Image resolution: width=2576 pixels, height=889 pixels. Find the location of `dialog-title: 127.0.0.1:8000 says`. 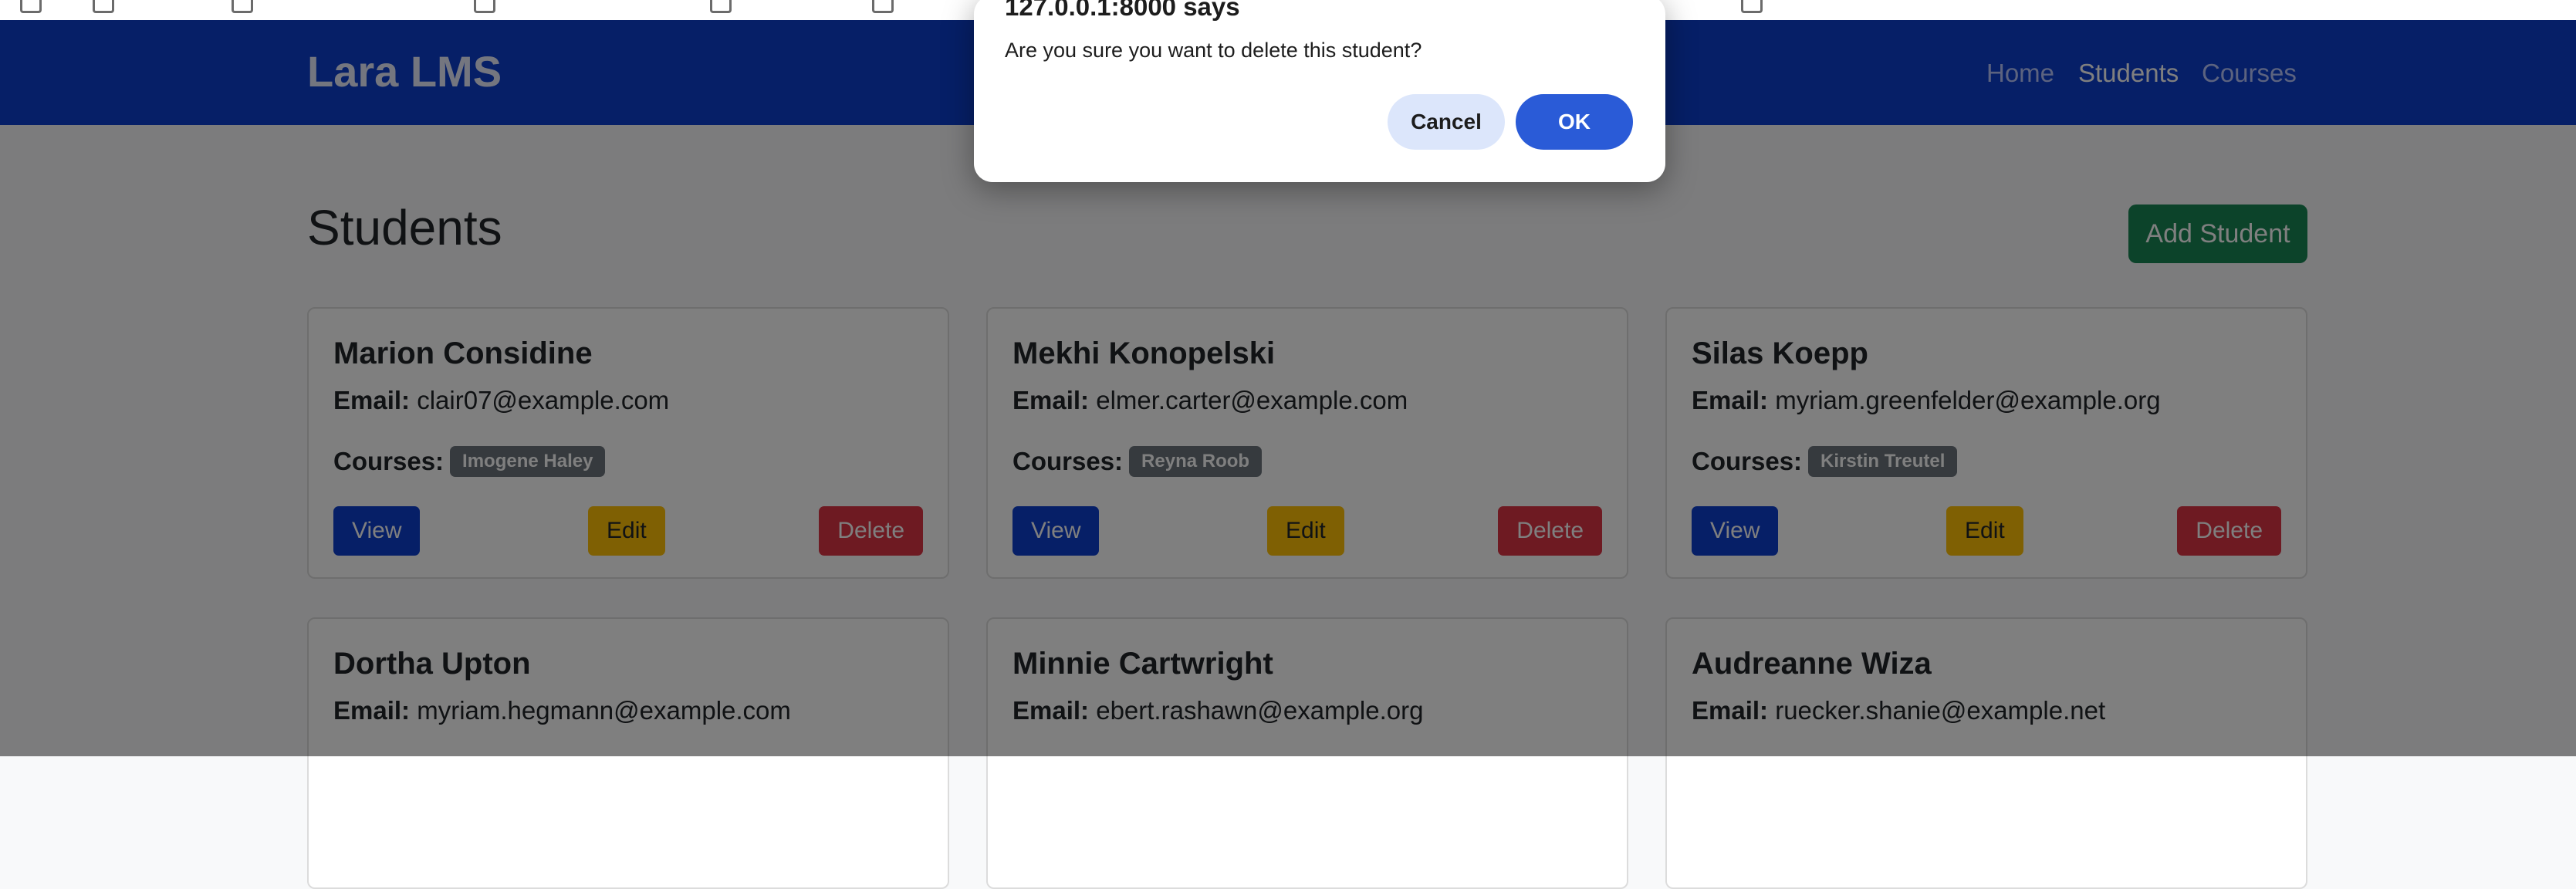

dialog-title: 127.0.0.1:8000 says is located at coordinates (1122, 10).